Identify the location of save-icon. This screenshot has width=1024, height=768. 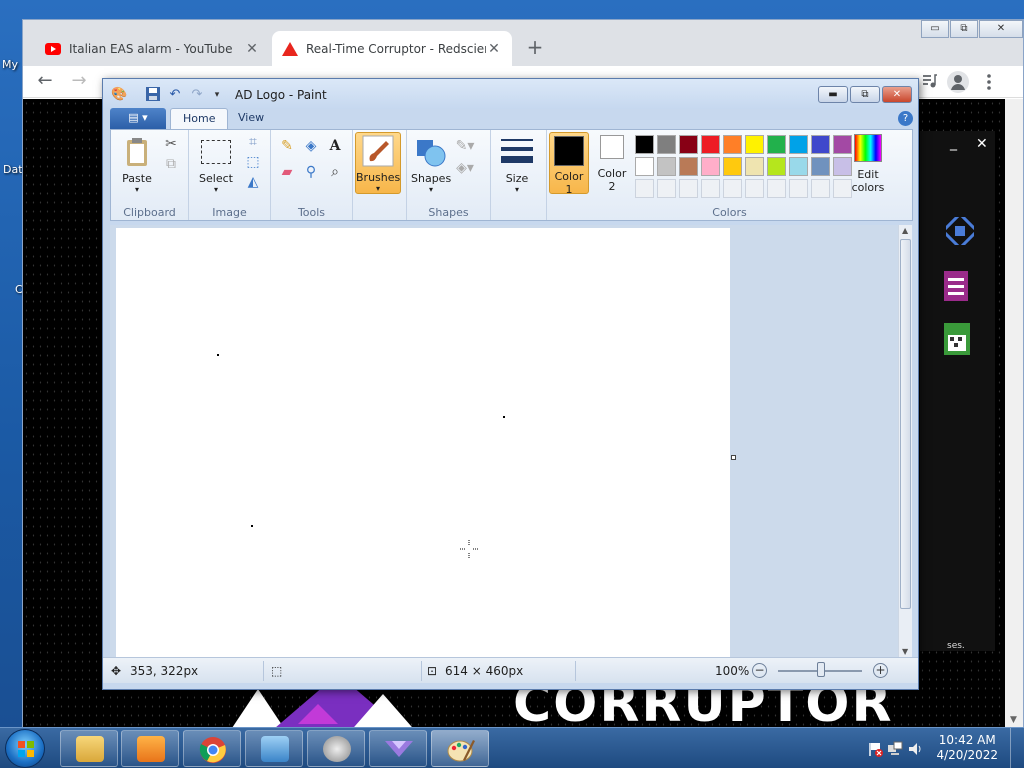
(153, 95).